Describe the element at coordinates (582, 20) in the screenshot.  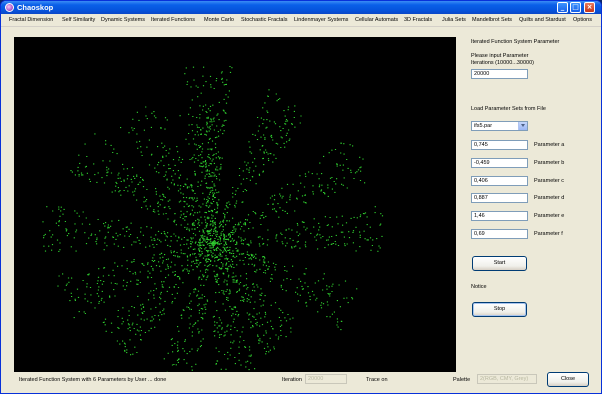
I see `menu-options: Options` at that location.